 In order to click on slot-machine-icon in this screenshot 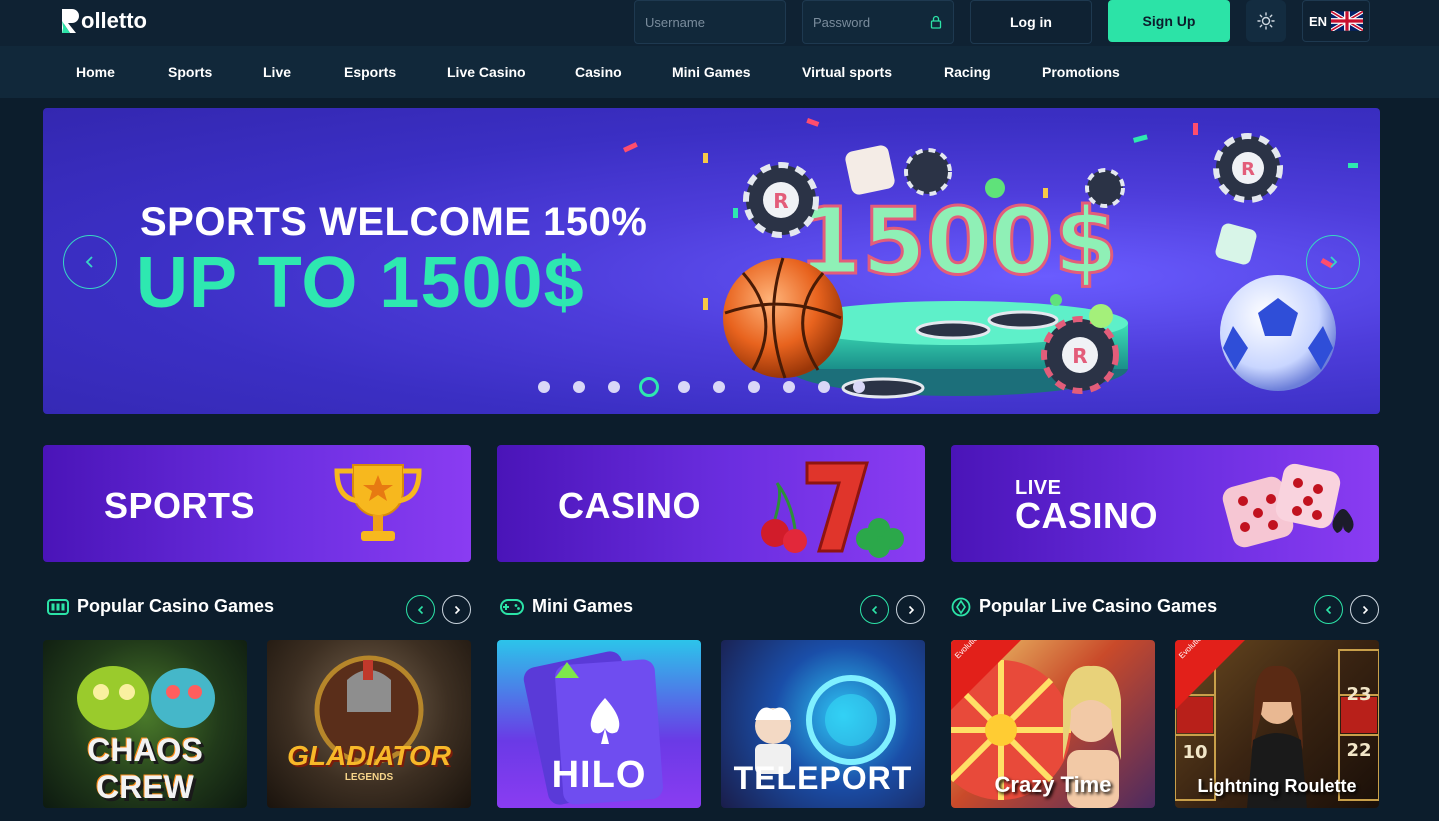, I will do `click(58, 606)`.